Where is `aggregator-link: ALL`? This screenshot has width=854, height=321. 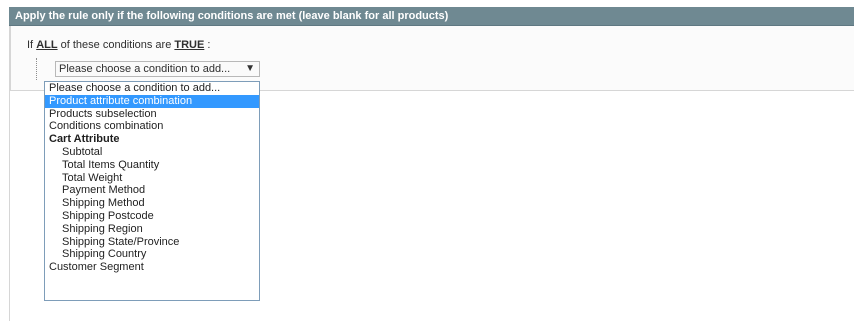
aggregator-link: ALL is located at coordinates (46, 45).